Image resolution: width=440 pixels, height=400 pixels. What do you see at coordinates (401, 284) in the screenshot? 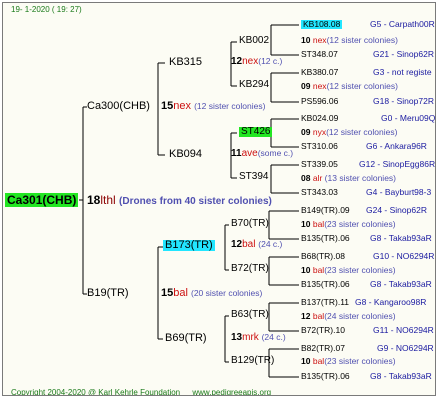
I see `gen4-row-11-right: G8 - Takab93aR` at bounding box center [401, 284].